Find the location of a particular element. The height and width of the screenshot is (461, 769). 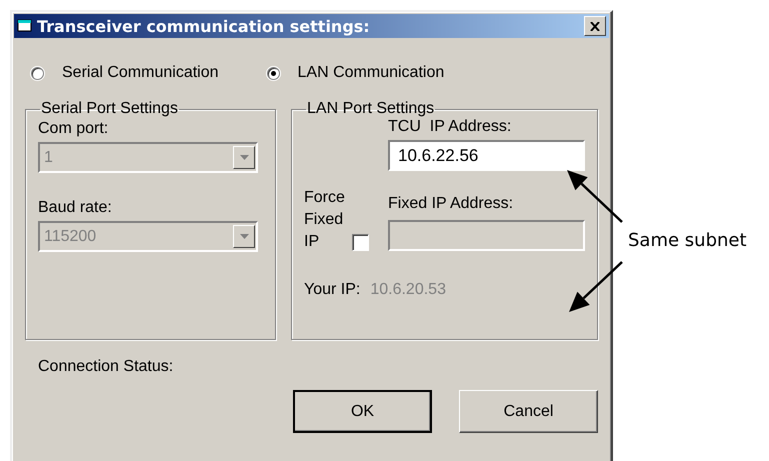

field-label: Fixed IP Address: is located at coordinates (451, 204).